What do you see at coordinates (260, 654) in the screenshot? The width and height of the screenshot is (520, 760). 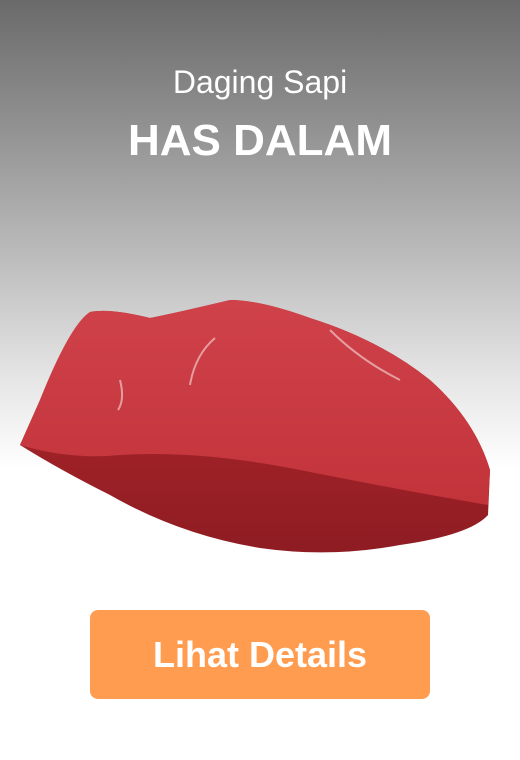 I see `details-button: Lihat Details` at bounding box center [260, 654].